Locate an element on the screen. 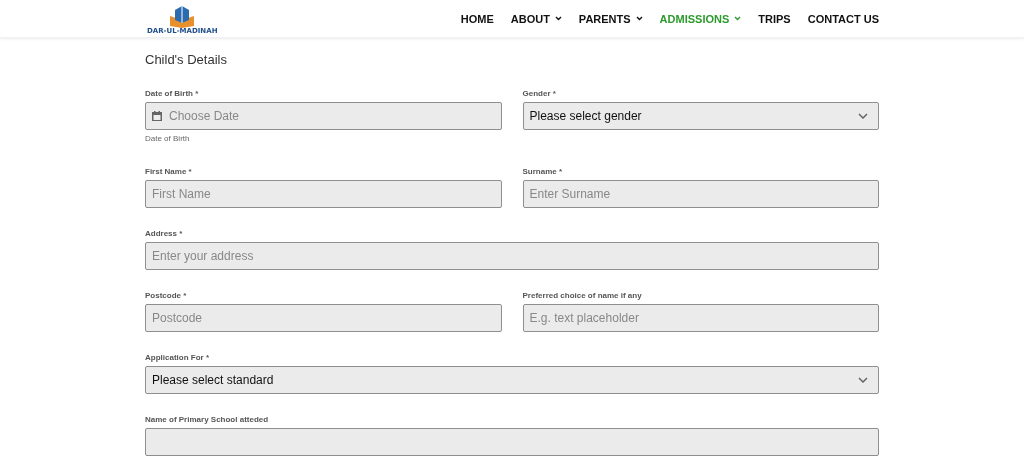 The height and width of the screenshot is (460, 1024). field-label: Postcode * is located at coordinates (166, 296).